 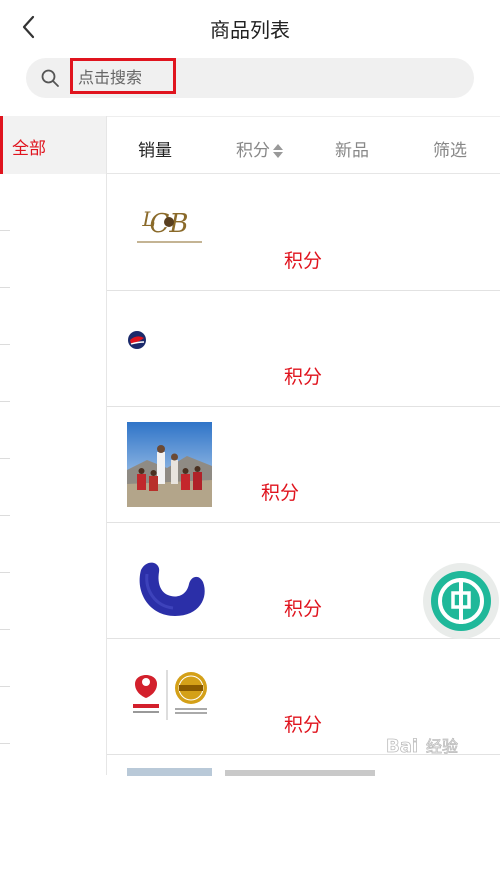 What do you see at coordinates (169, 582) in the screenshot?
I see `neck-pillow-image` at bounding box center [169, 582].